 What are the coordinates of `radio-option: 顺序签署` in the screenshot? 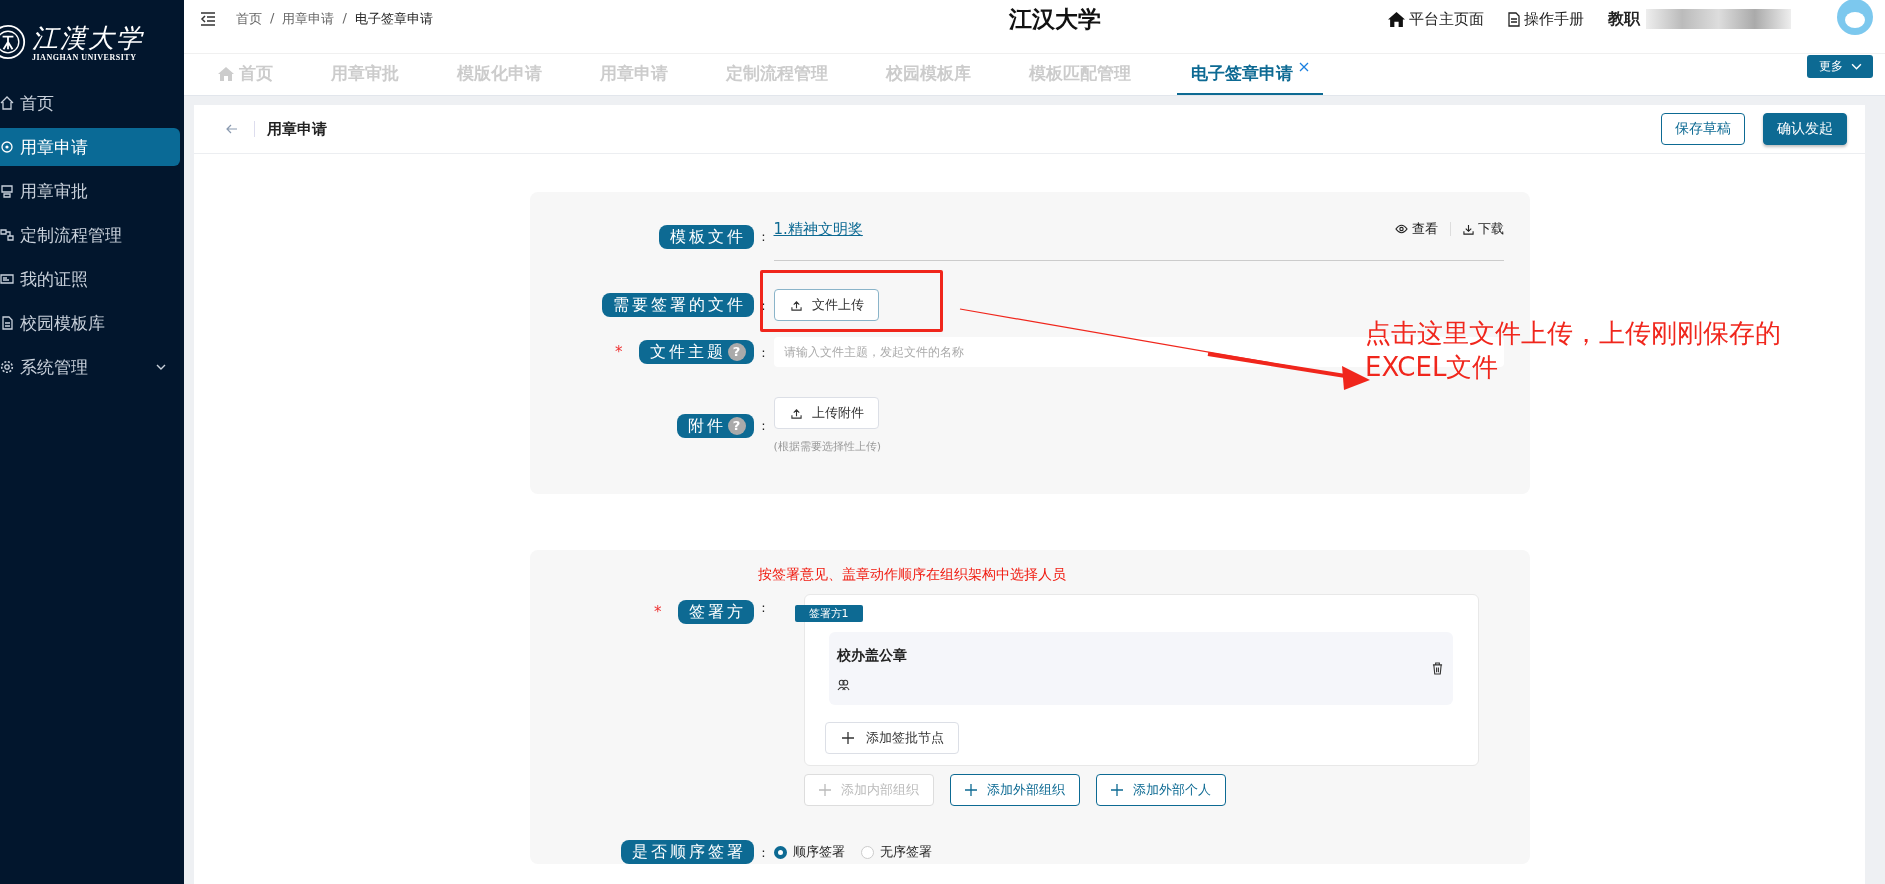 It's located at (809, 852).